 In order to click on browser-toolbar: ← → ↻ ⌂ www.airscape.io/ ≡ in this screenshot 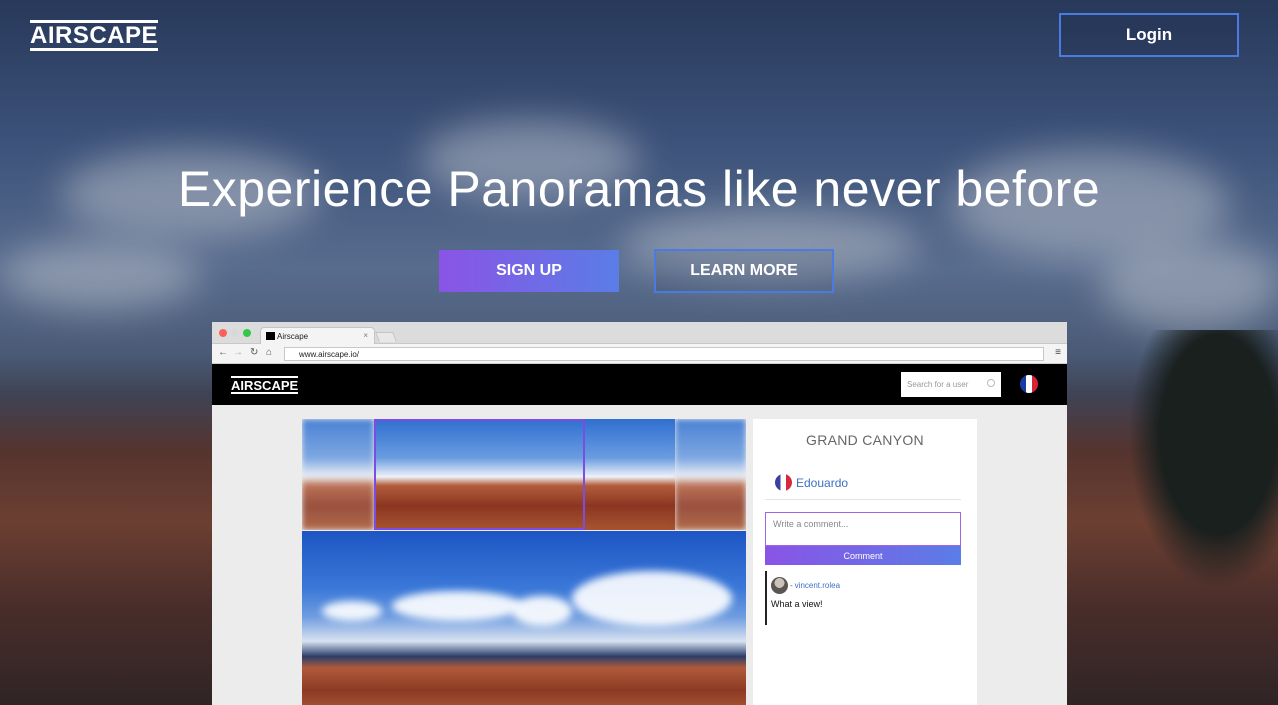, I will do `click(639, 354)`.